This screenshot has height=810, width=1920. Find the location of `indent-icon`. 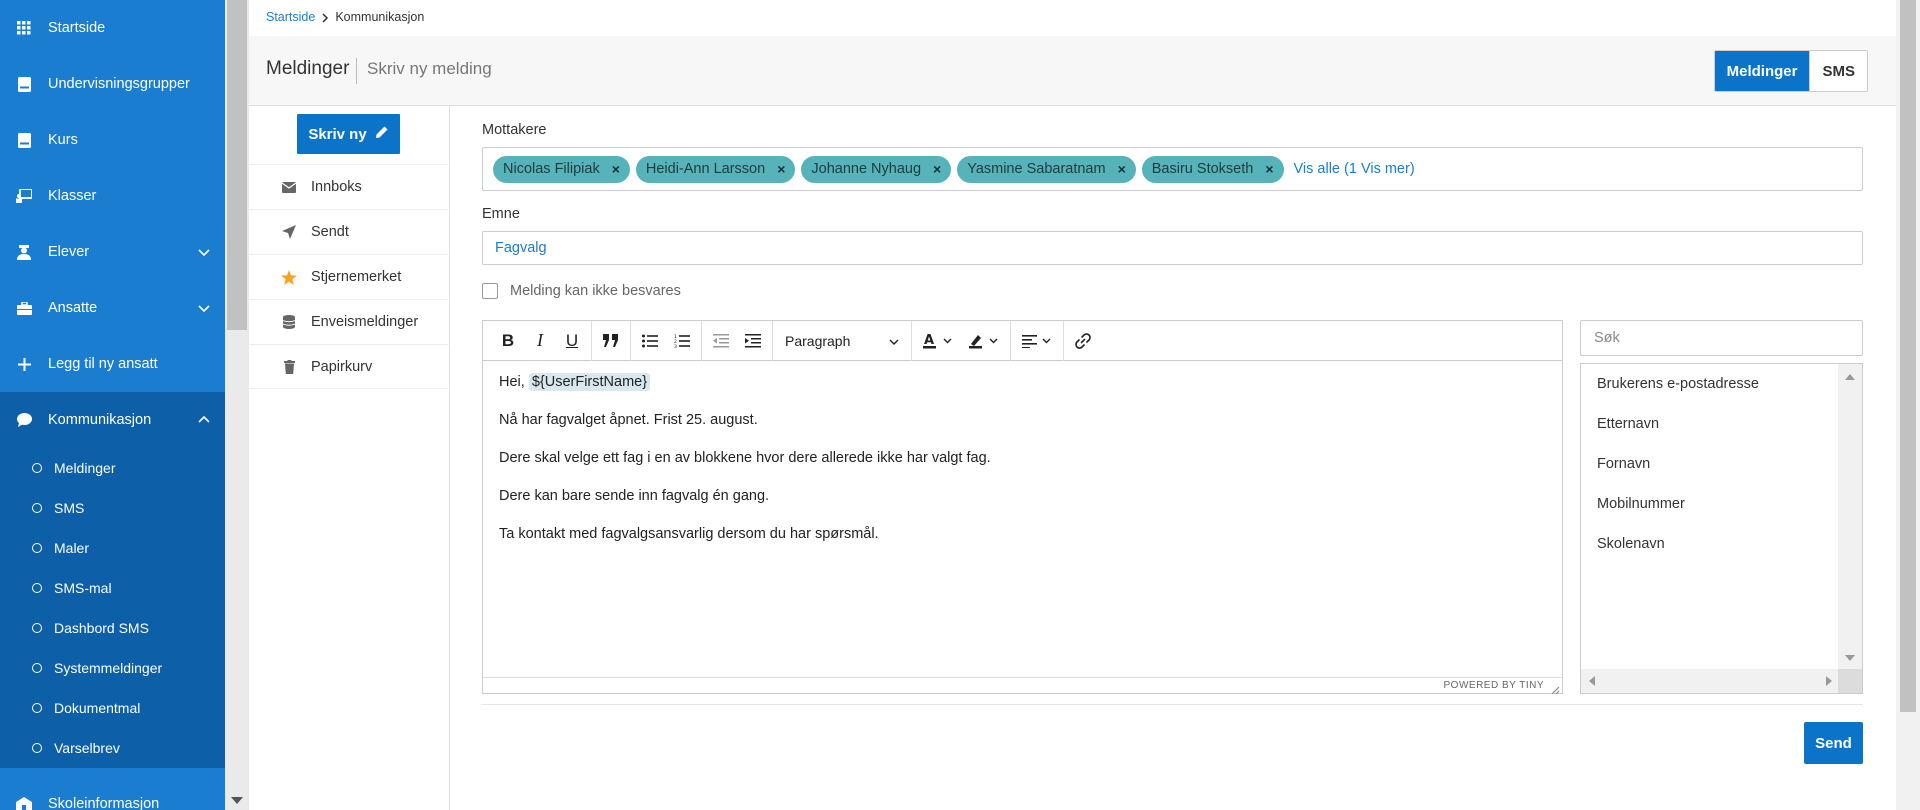

indent-icon is located at coordinates (753, 341).